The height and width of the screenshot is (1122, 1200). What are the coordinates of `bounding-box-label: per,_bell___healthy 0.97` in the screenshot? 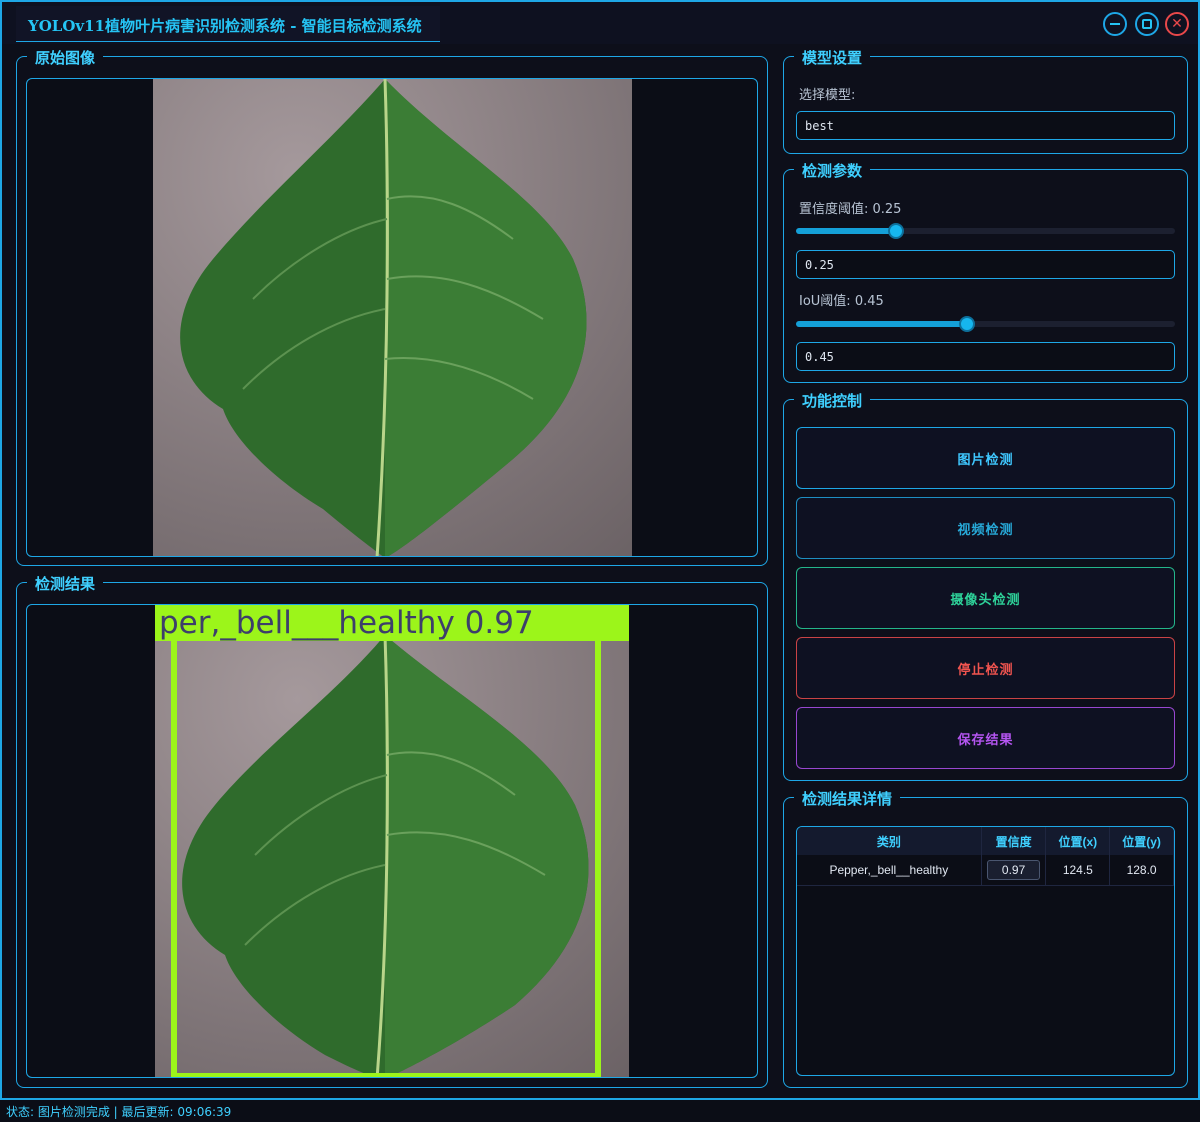 It's located at (392, 623).